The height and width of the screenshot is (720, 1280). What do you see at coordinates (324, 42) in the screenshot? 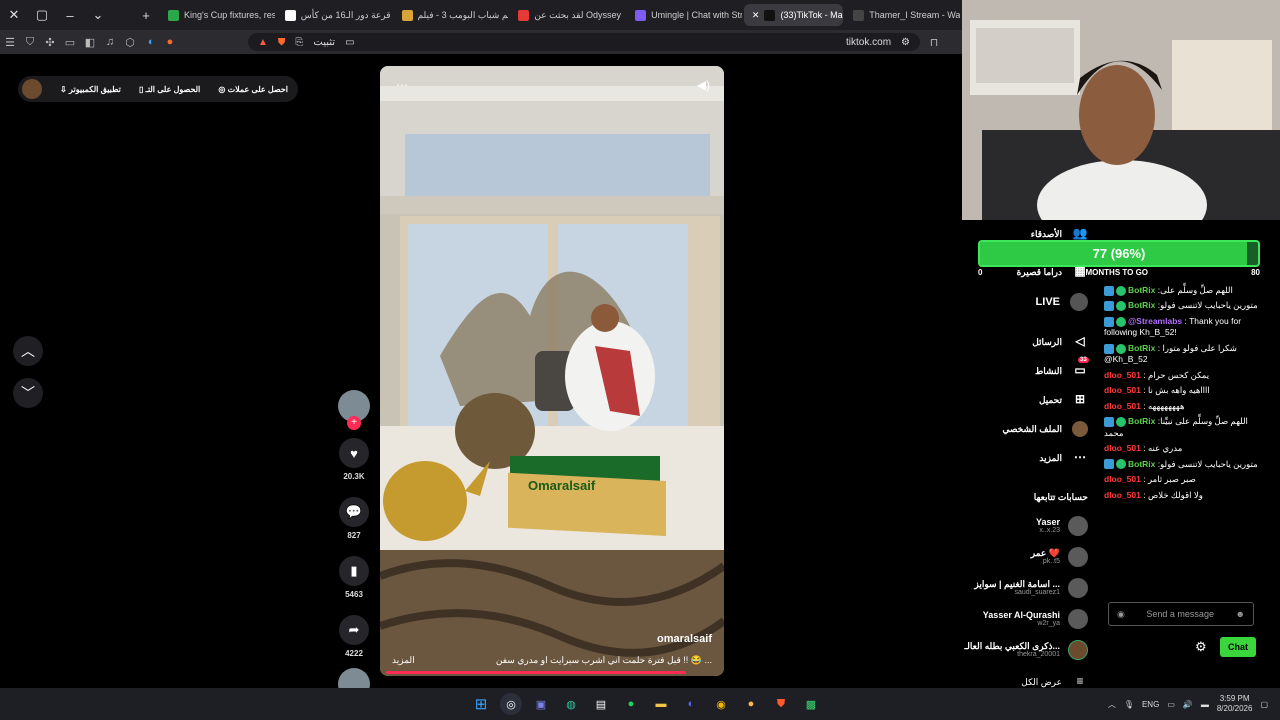
I see `install-button: تثبيت` at bounding box center [324, 42].